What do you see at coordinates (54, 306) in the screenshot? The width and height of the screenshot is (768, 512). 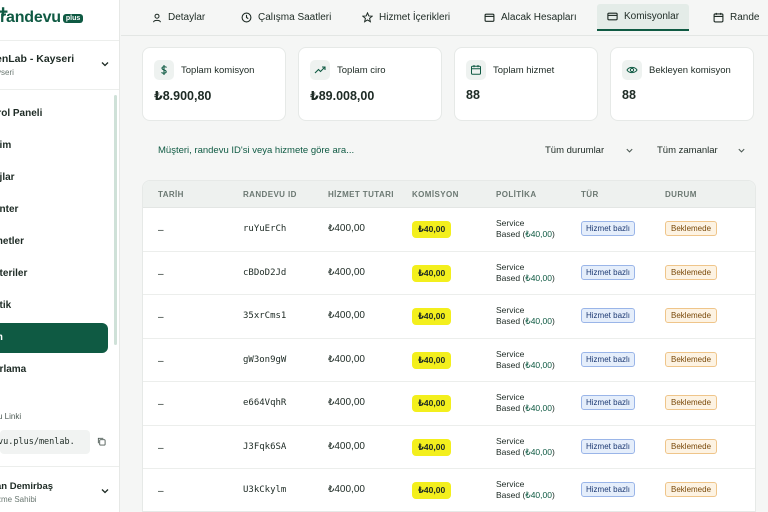 I see `nav-item-analytics: litik` at bounding box center [54, 306].